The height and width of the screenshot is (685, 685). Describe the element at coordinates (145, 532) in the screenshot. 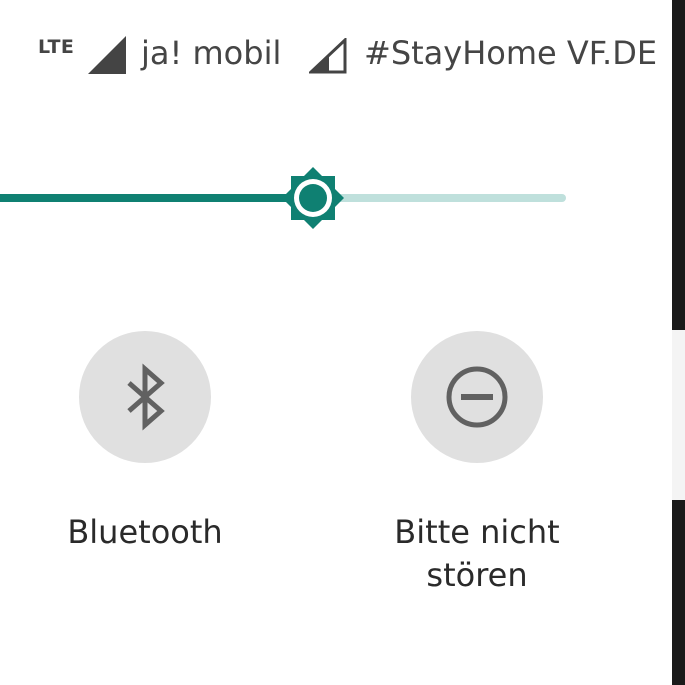

I see `bluetooth-label: Bluetooth` at that location.